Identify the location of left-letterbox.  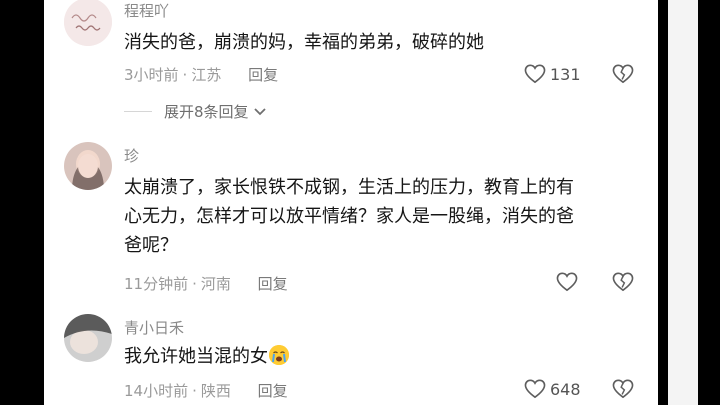
(22, 202).